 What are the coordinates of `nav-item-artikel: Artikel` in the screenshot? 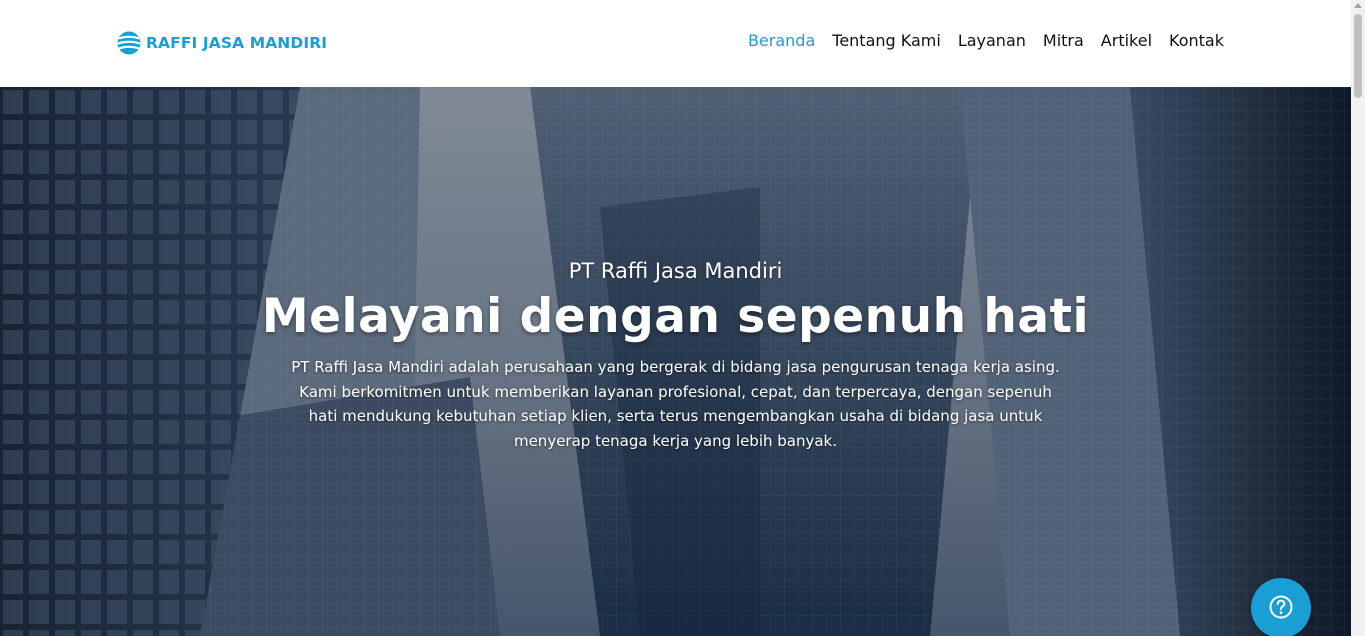 It's located at (1126, 40).